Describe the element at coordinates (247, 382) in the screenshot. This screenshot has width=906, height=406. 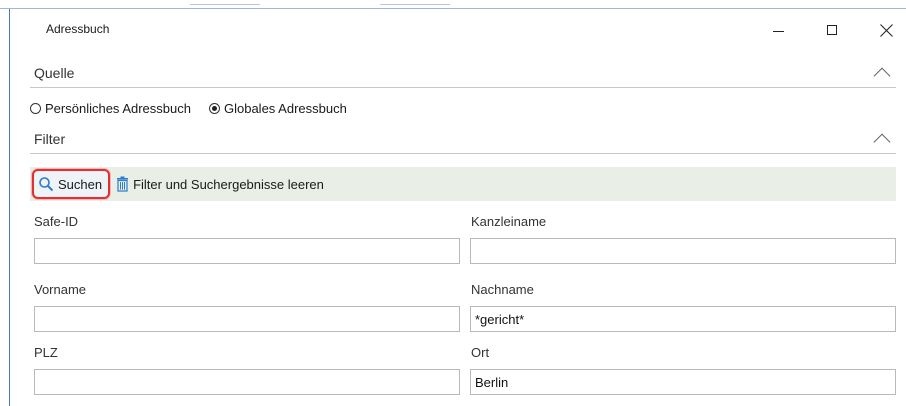
I see `plz-field` at that location.